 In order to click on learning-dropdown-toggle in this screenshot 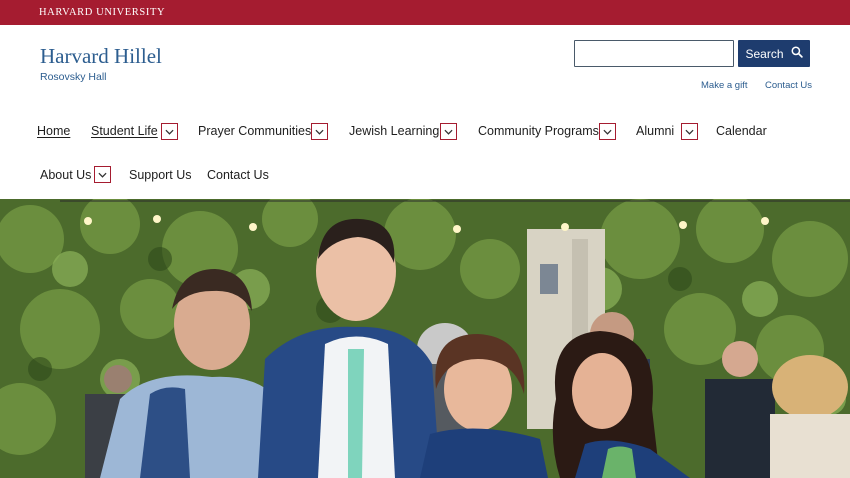, I will do `click(448, 131)`.